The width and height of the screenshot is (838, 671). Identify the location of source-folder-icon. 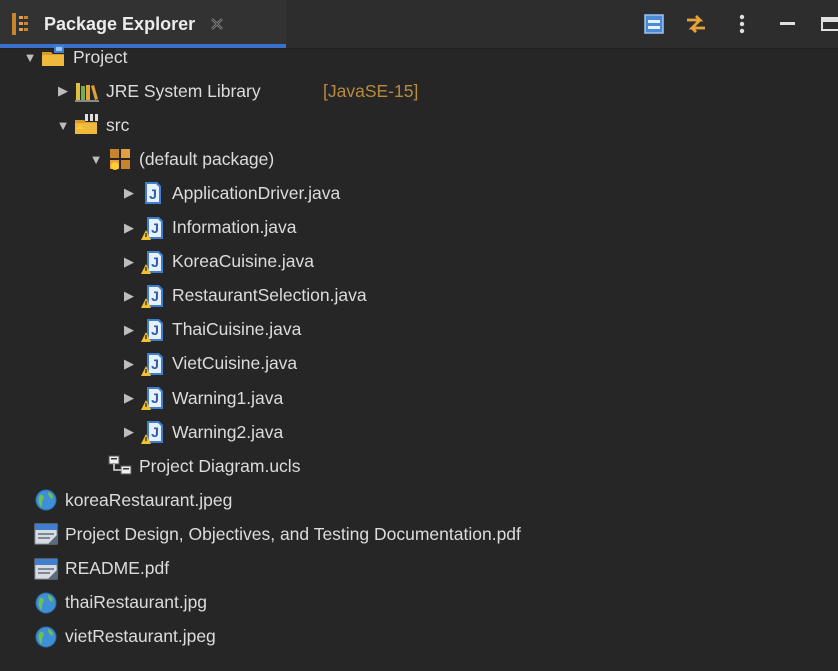
(87, 125).